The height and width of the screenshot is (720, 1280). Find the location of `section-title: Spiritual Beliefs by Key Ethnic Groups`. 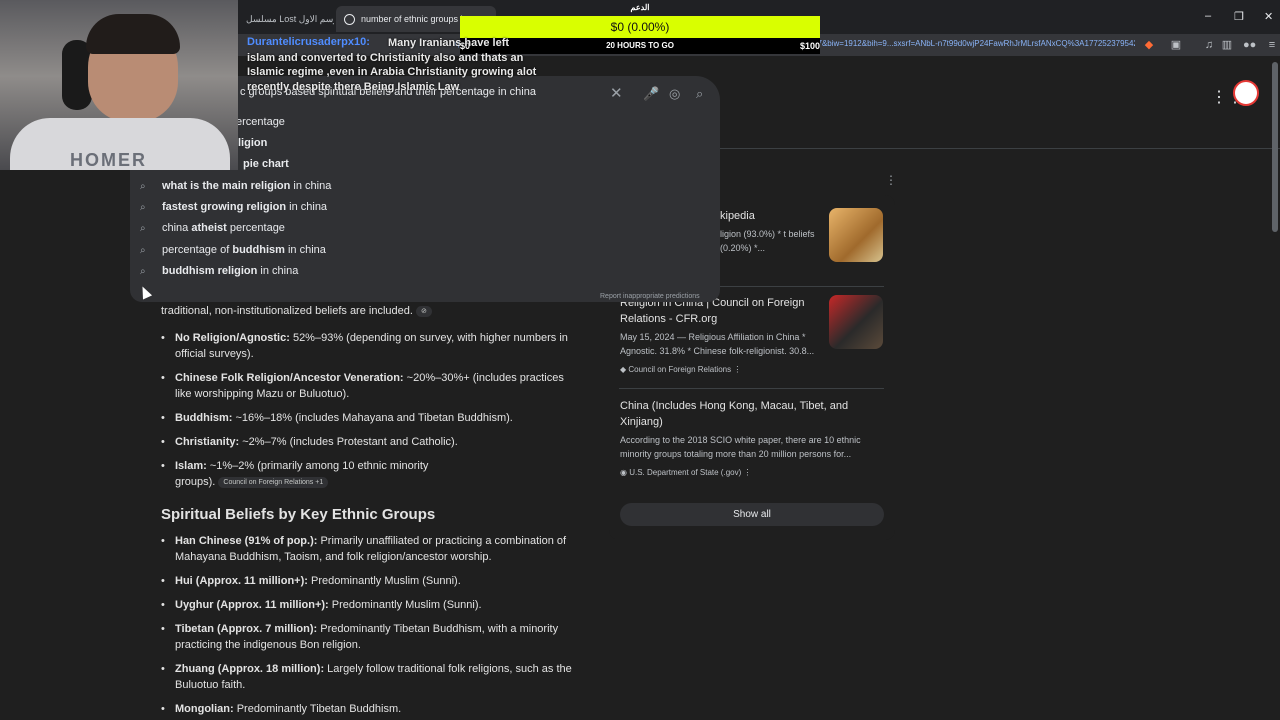

section-title: Spiritual Beliefs by Key Ethnic Groups is located at coordinates (298, 514).